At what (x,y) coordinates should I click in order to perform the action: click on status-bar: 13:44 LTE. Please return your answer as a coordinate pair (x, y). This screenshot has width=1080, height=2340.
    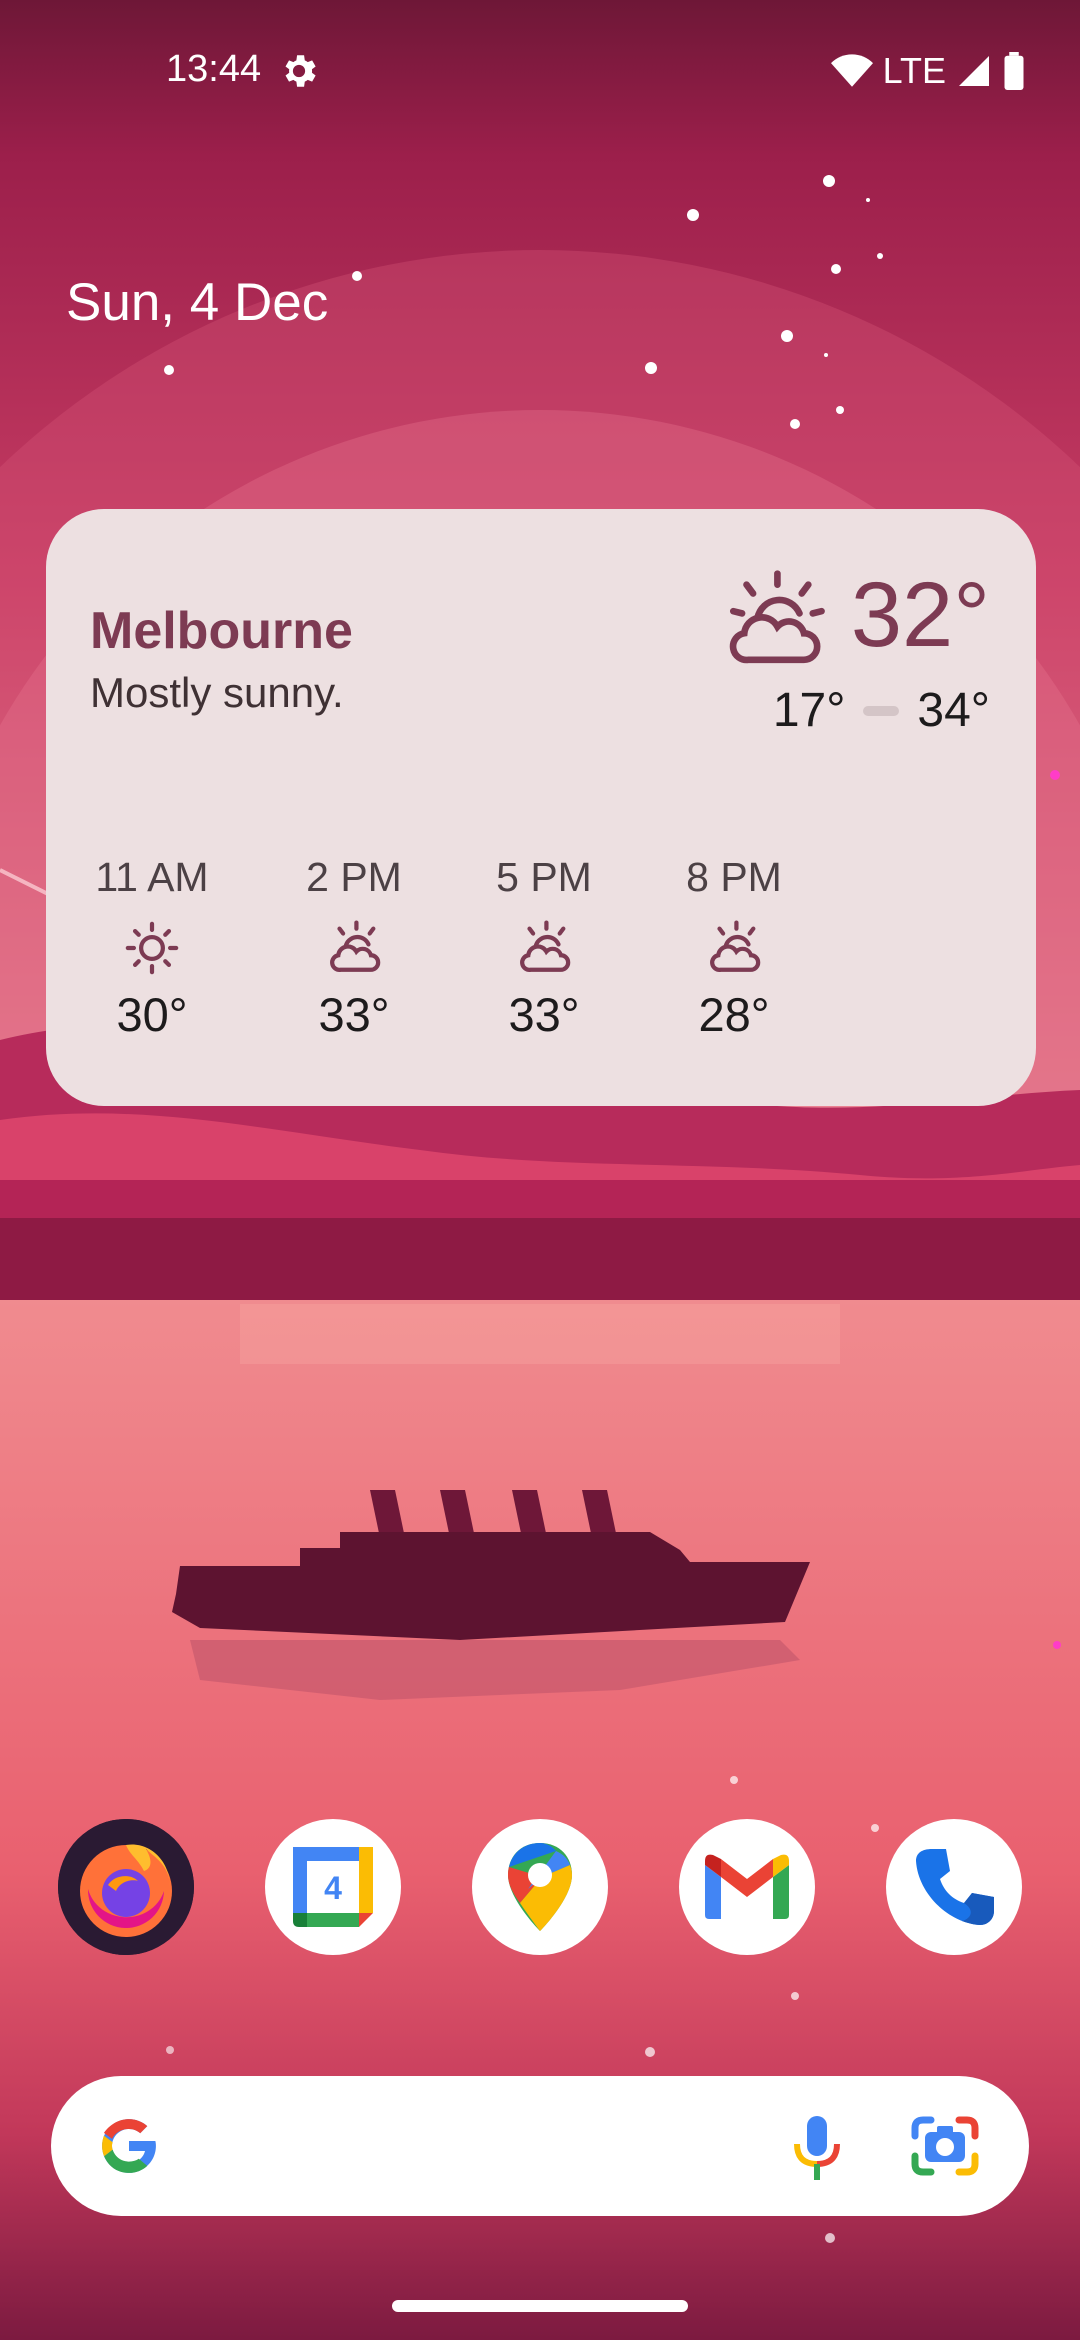
    Looking at the image, I should click on (540, 70).